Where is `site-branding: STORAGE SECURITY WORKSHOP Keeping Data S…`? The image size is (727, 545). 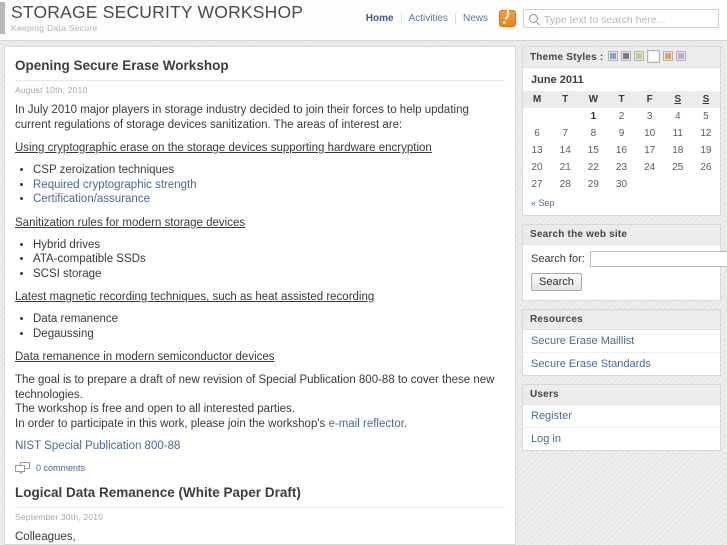 site-branding: STORAGE SECURITY WORKSHOP Keeping Data S… is located at coordinates (157, 18).